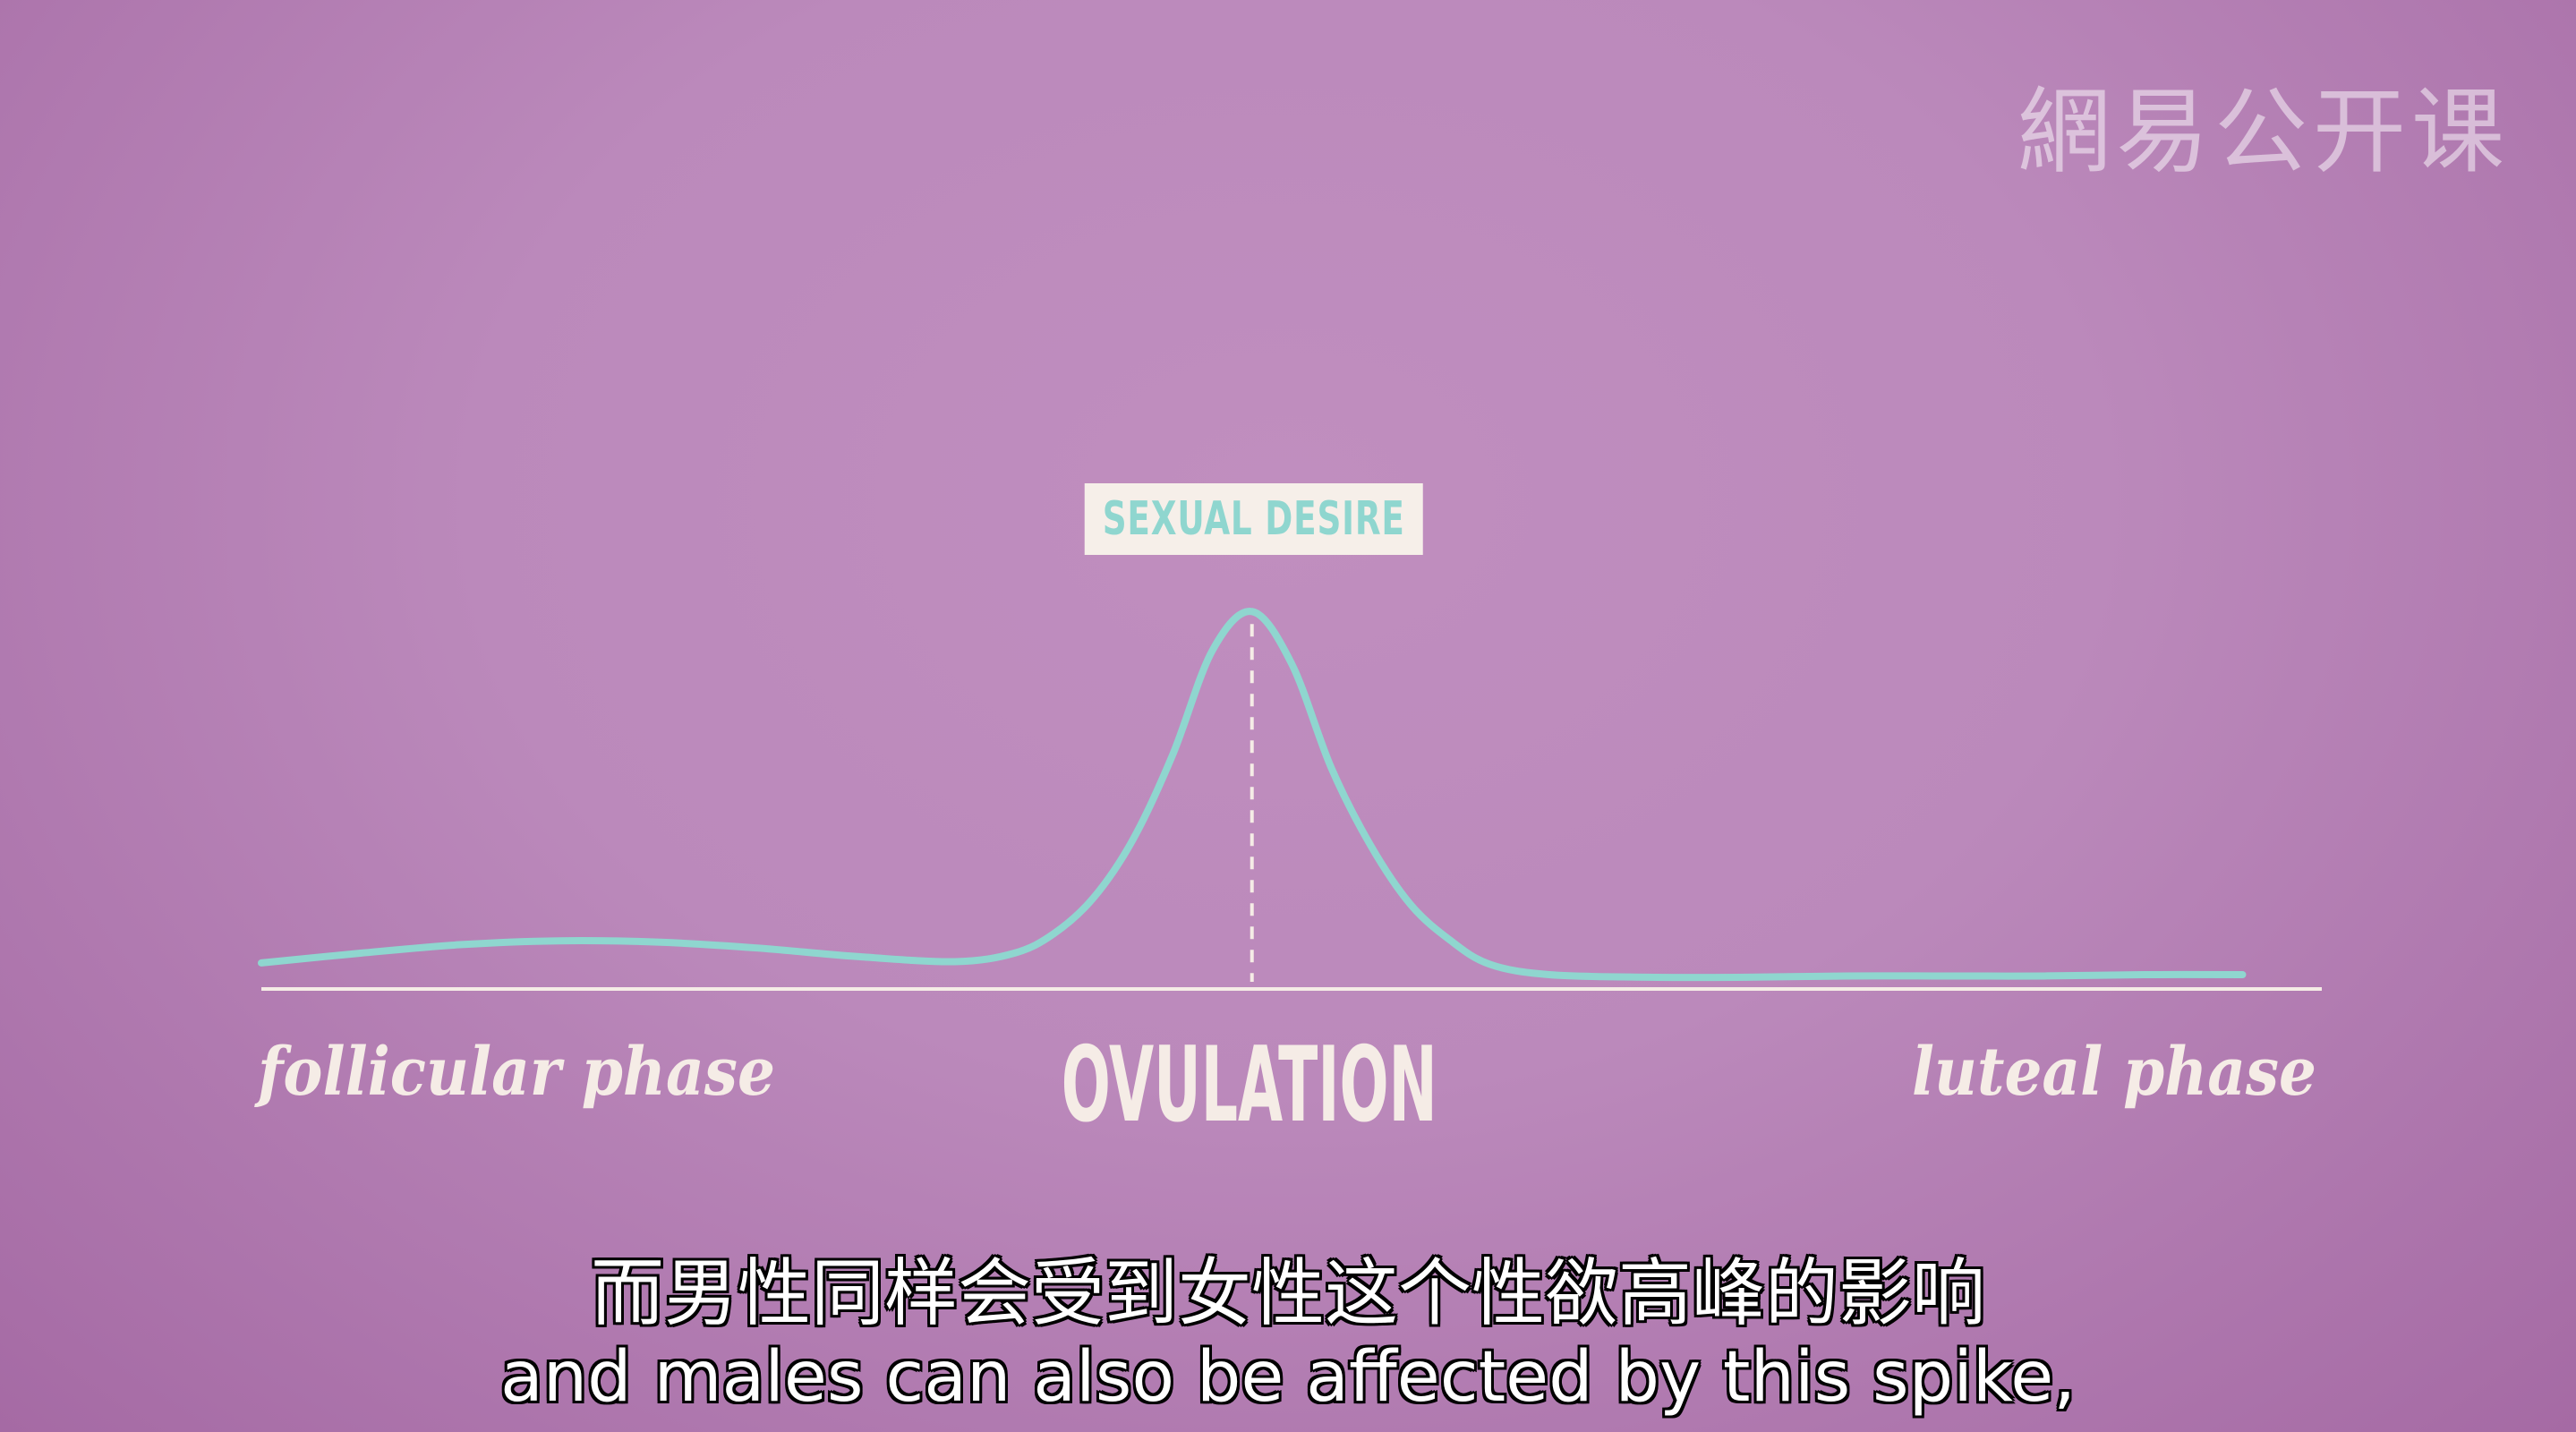  I want to click on x-label-luteal-phase: luteal phase, so click(2114, 1072).